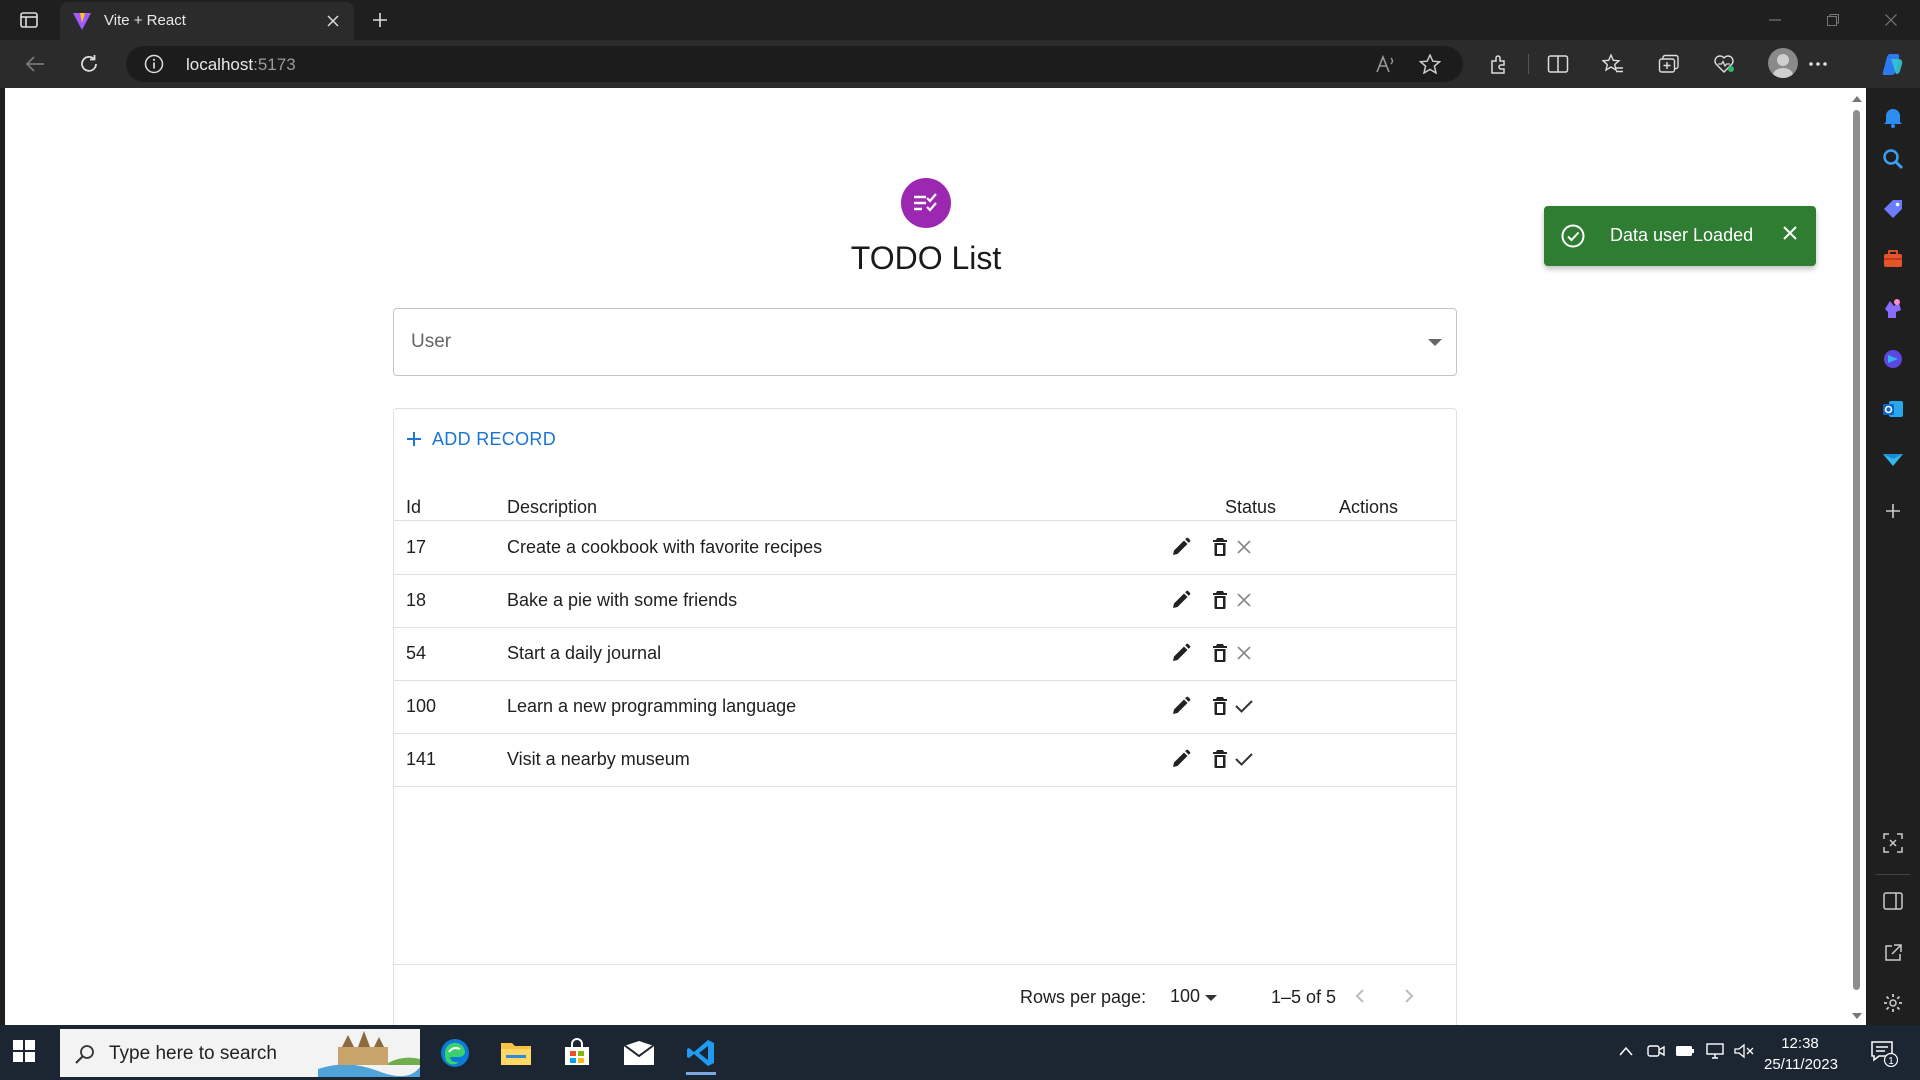  I want to click on address-bar: localhost:5173, so click(794, 64).